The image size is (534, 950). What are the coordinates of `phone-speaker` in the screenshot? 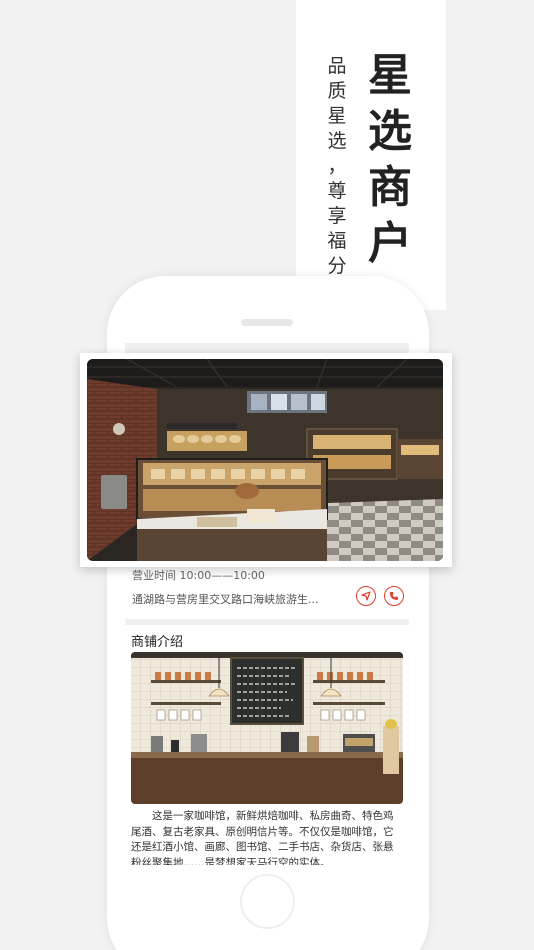 It's located at (267, 322).